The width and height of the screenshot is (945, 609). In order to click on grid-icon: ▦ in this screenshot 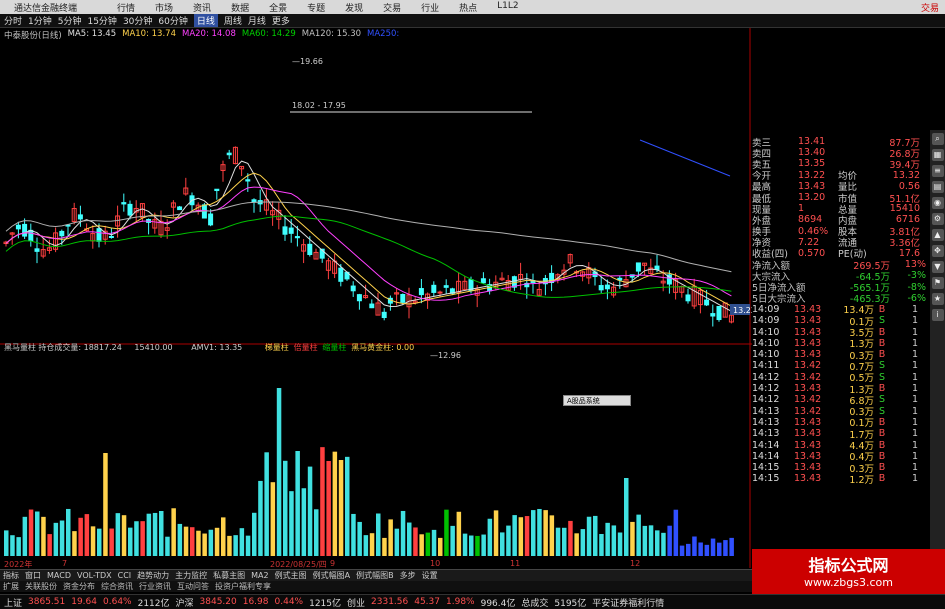, I will do `click(937, 155)`.